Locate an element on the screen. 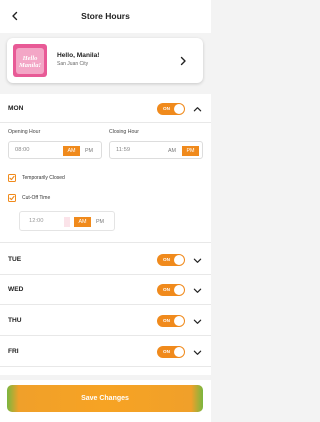 The image size is (320, 422). store-logo: Hello Manila! is located at coordinates (30, 60).